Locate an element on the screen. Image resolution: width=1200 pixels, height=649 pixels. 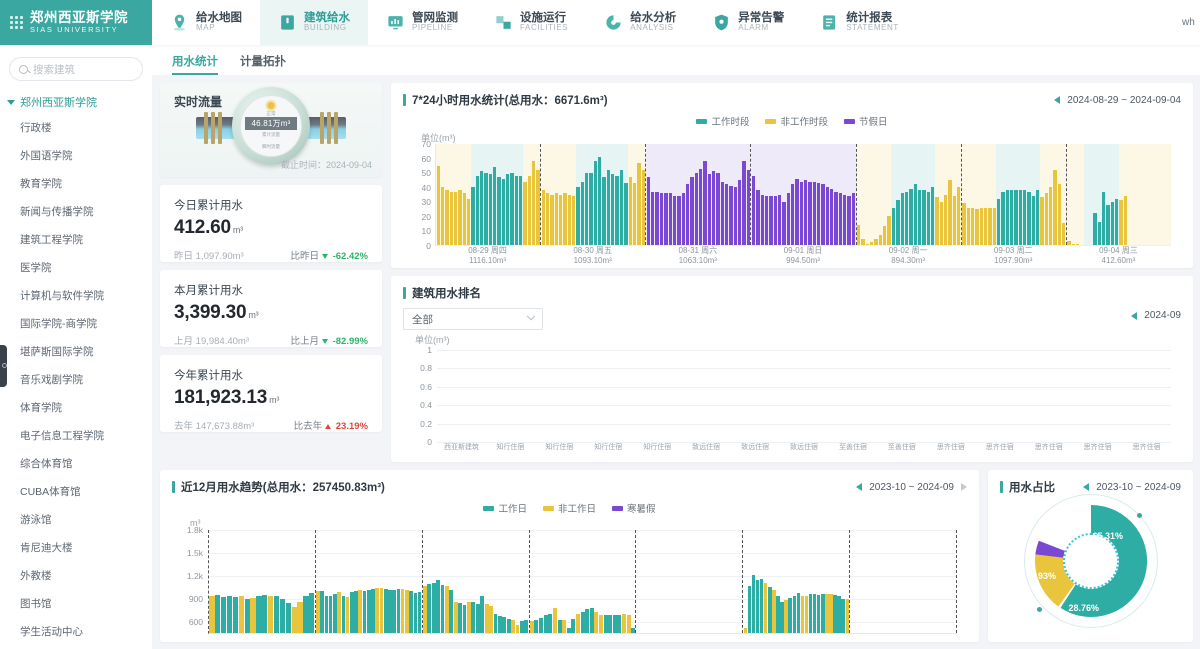
sidebar-item-13: CUBA体育馆 is located at coordinates (76, 491).